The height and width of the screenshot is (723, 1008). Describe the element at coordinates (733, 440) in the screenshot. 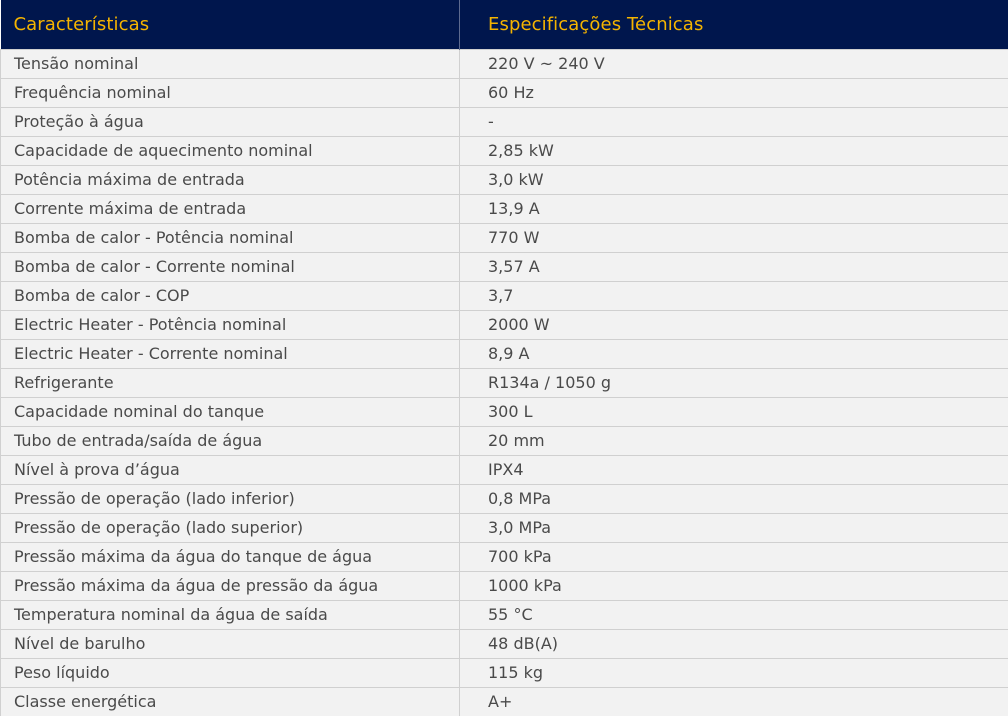

I see `specification-cell: 20 mm` at that location.